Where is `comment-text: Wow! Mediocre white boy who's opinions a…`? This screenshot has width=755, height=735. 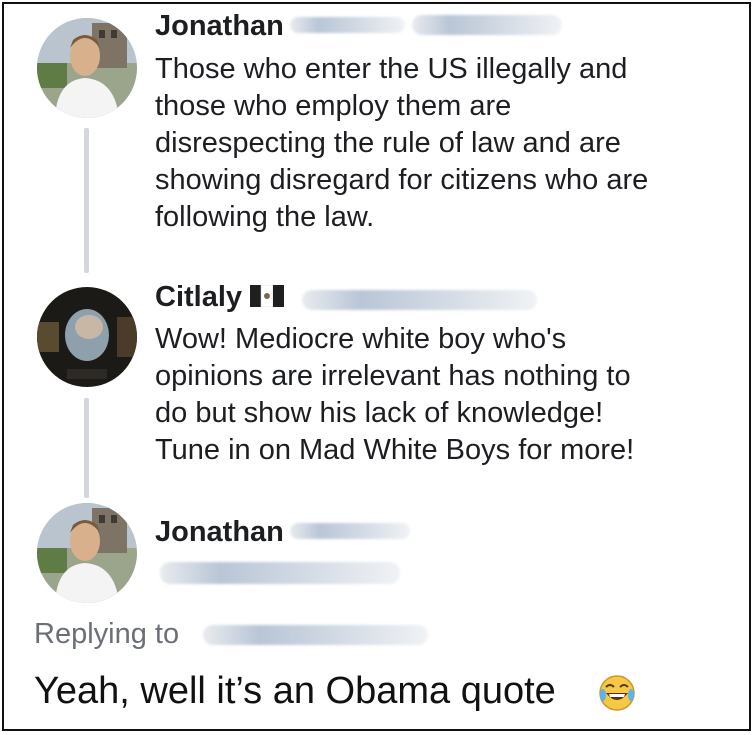 comment-text: Wow! Mediocre white boy who's opinions a… is located at coordinates (395, 394).